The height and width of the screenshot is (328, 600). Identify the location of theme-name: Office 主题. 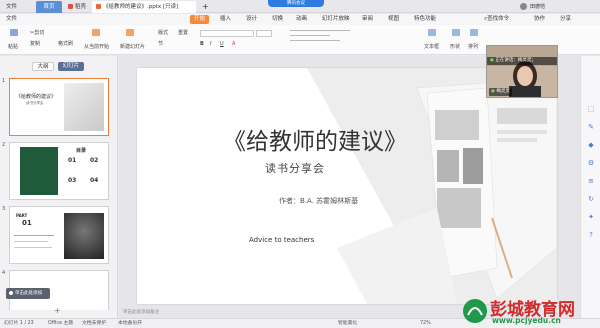
(61, 323).